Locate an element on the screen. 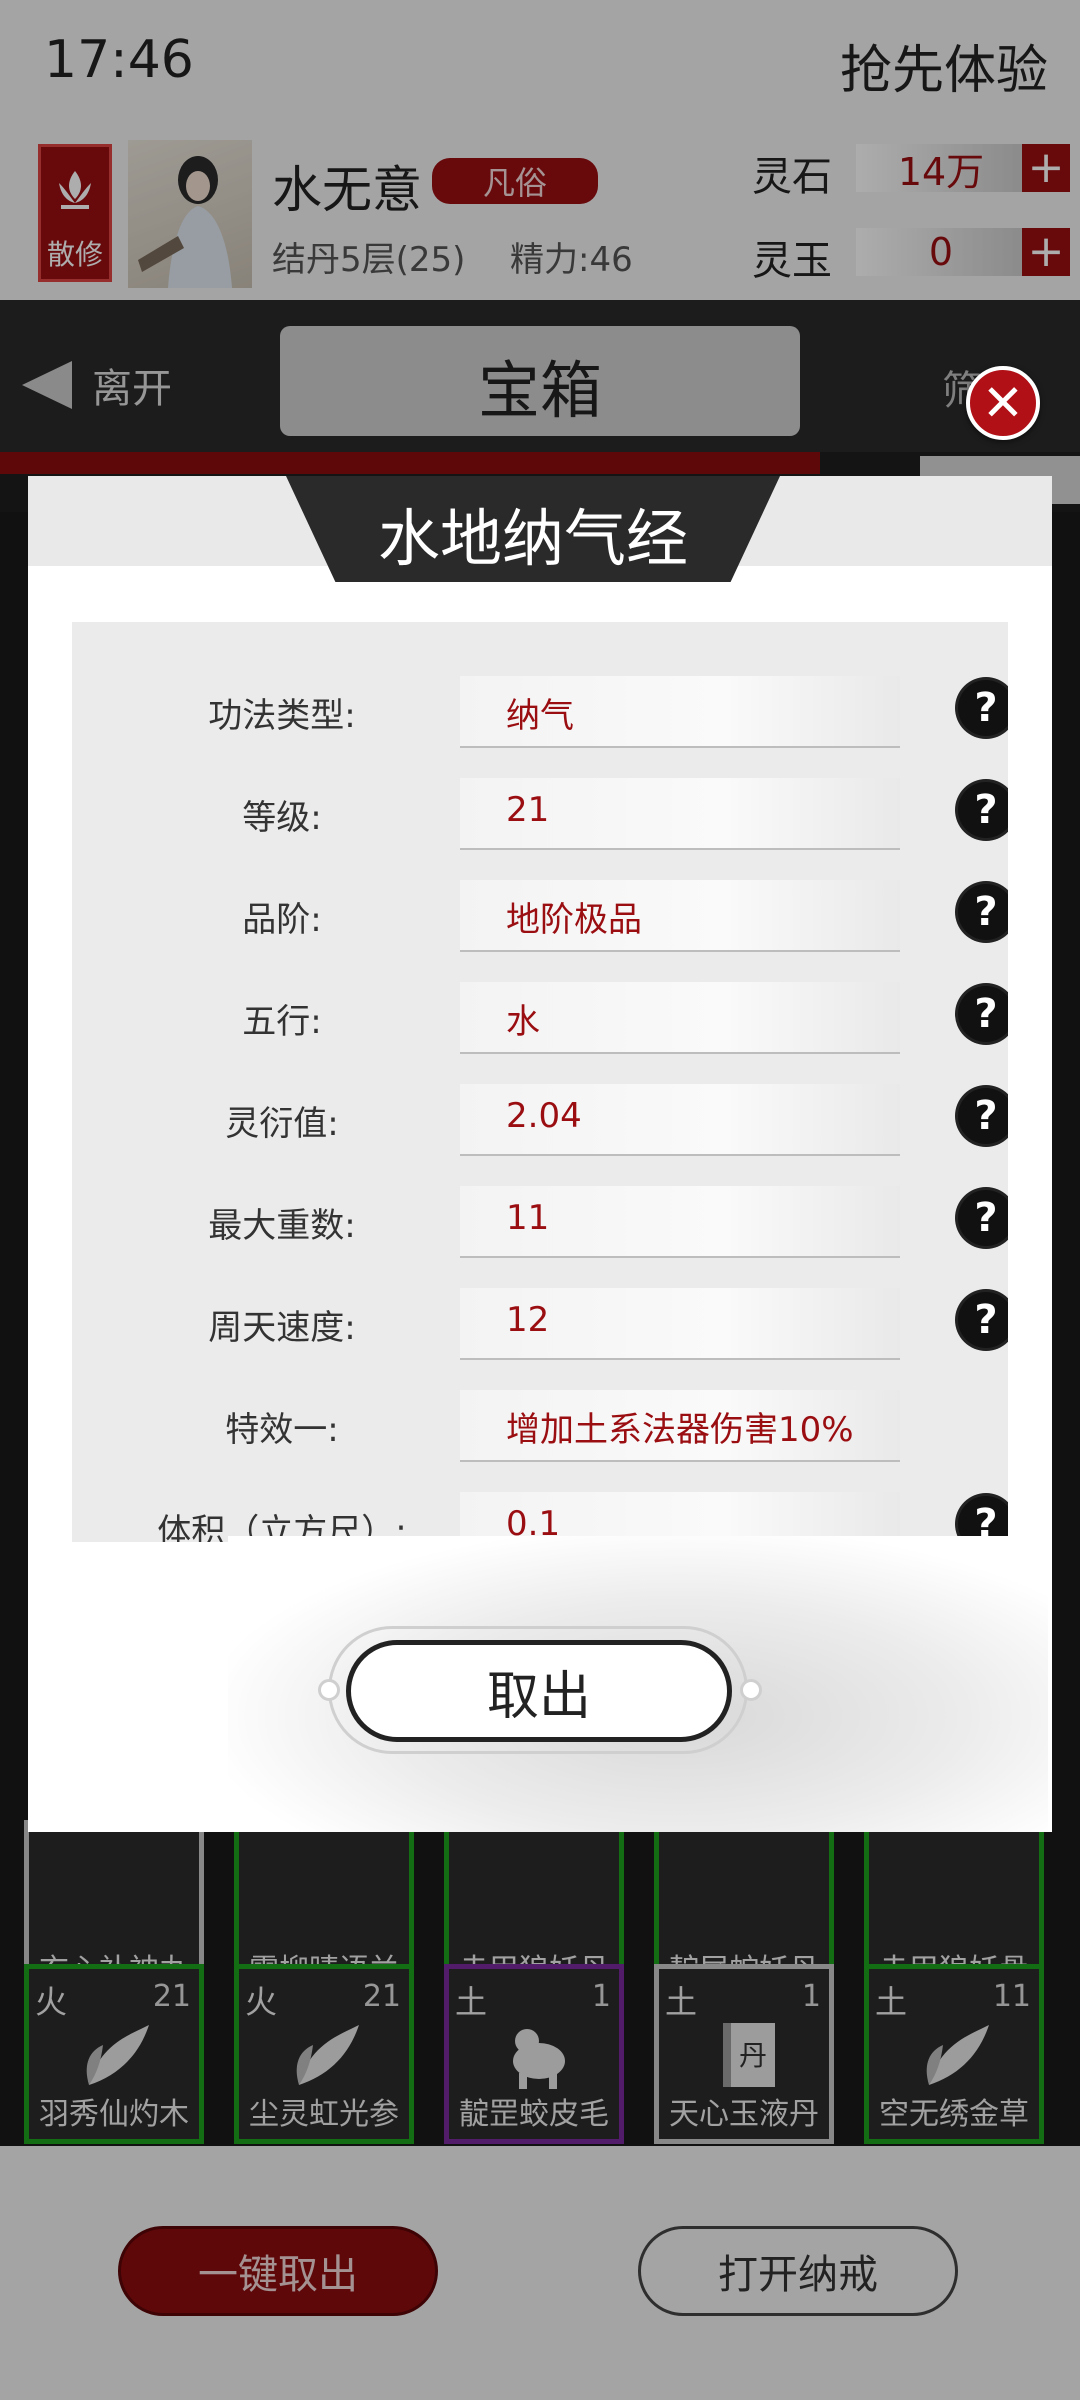 The height and width of the screenshot is (2400, 1080). attribute-row: 五行: 水 ? is located at coordinates (540, 1021).